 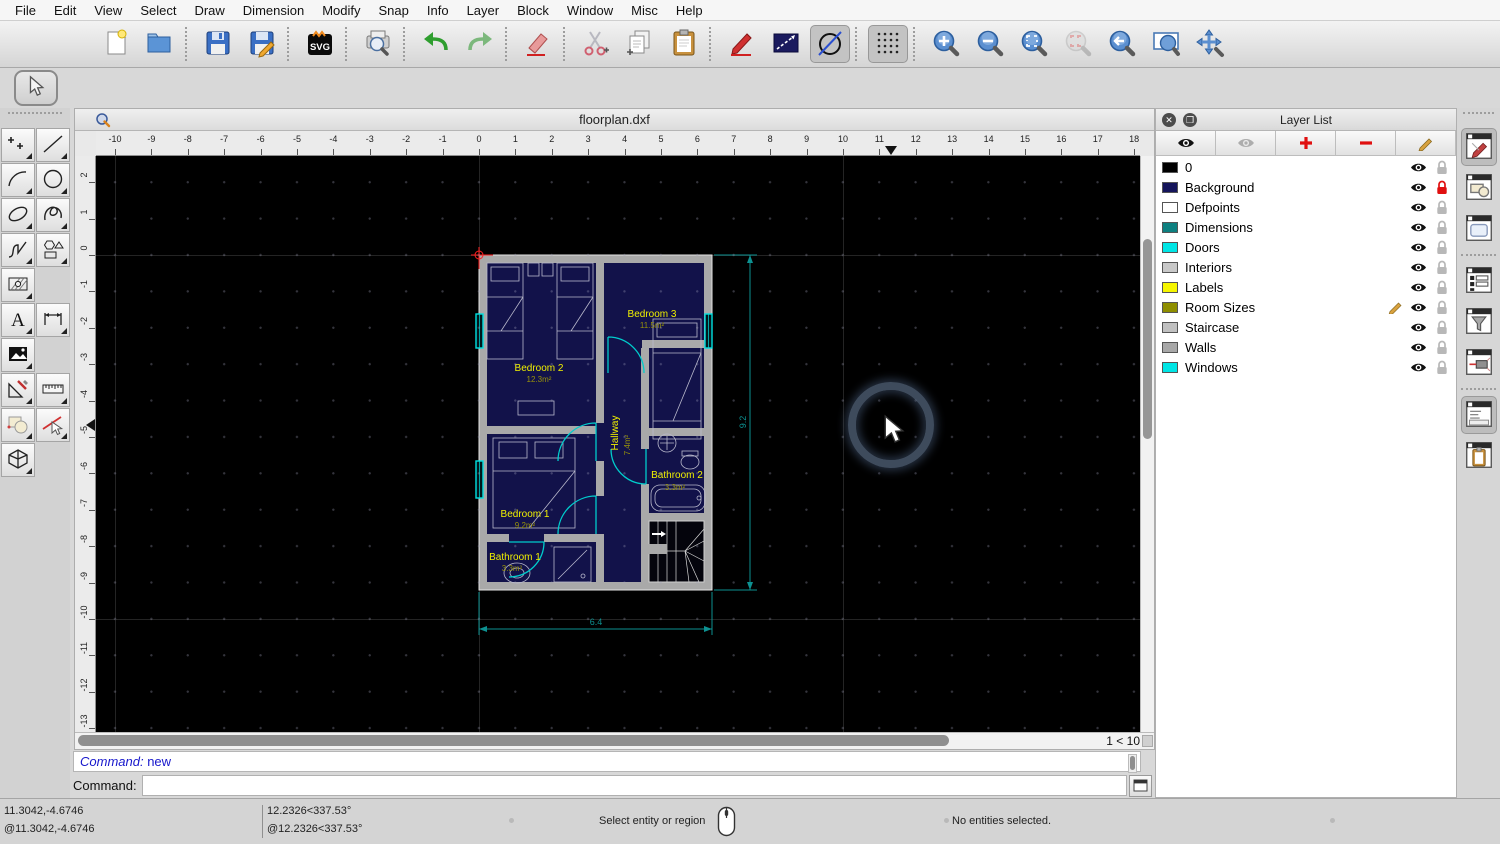 What do you see at coordinates (596, 44) in the screenshot?
I see `cut-button` at bounding box center [596, 44].